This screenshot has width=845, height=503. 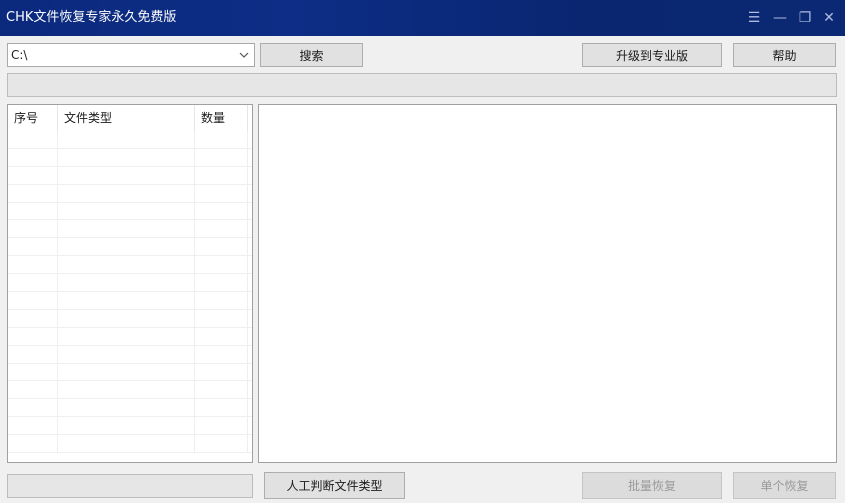 What do you see at coordinates (780, 18) in the screenshot?
I see `minimize-icon: —` at bounding box center [780, 18].